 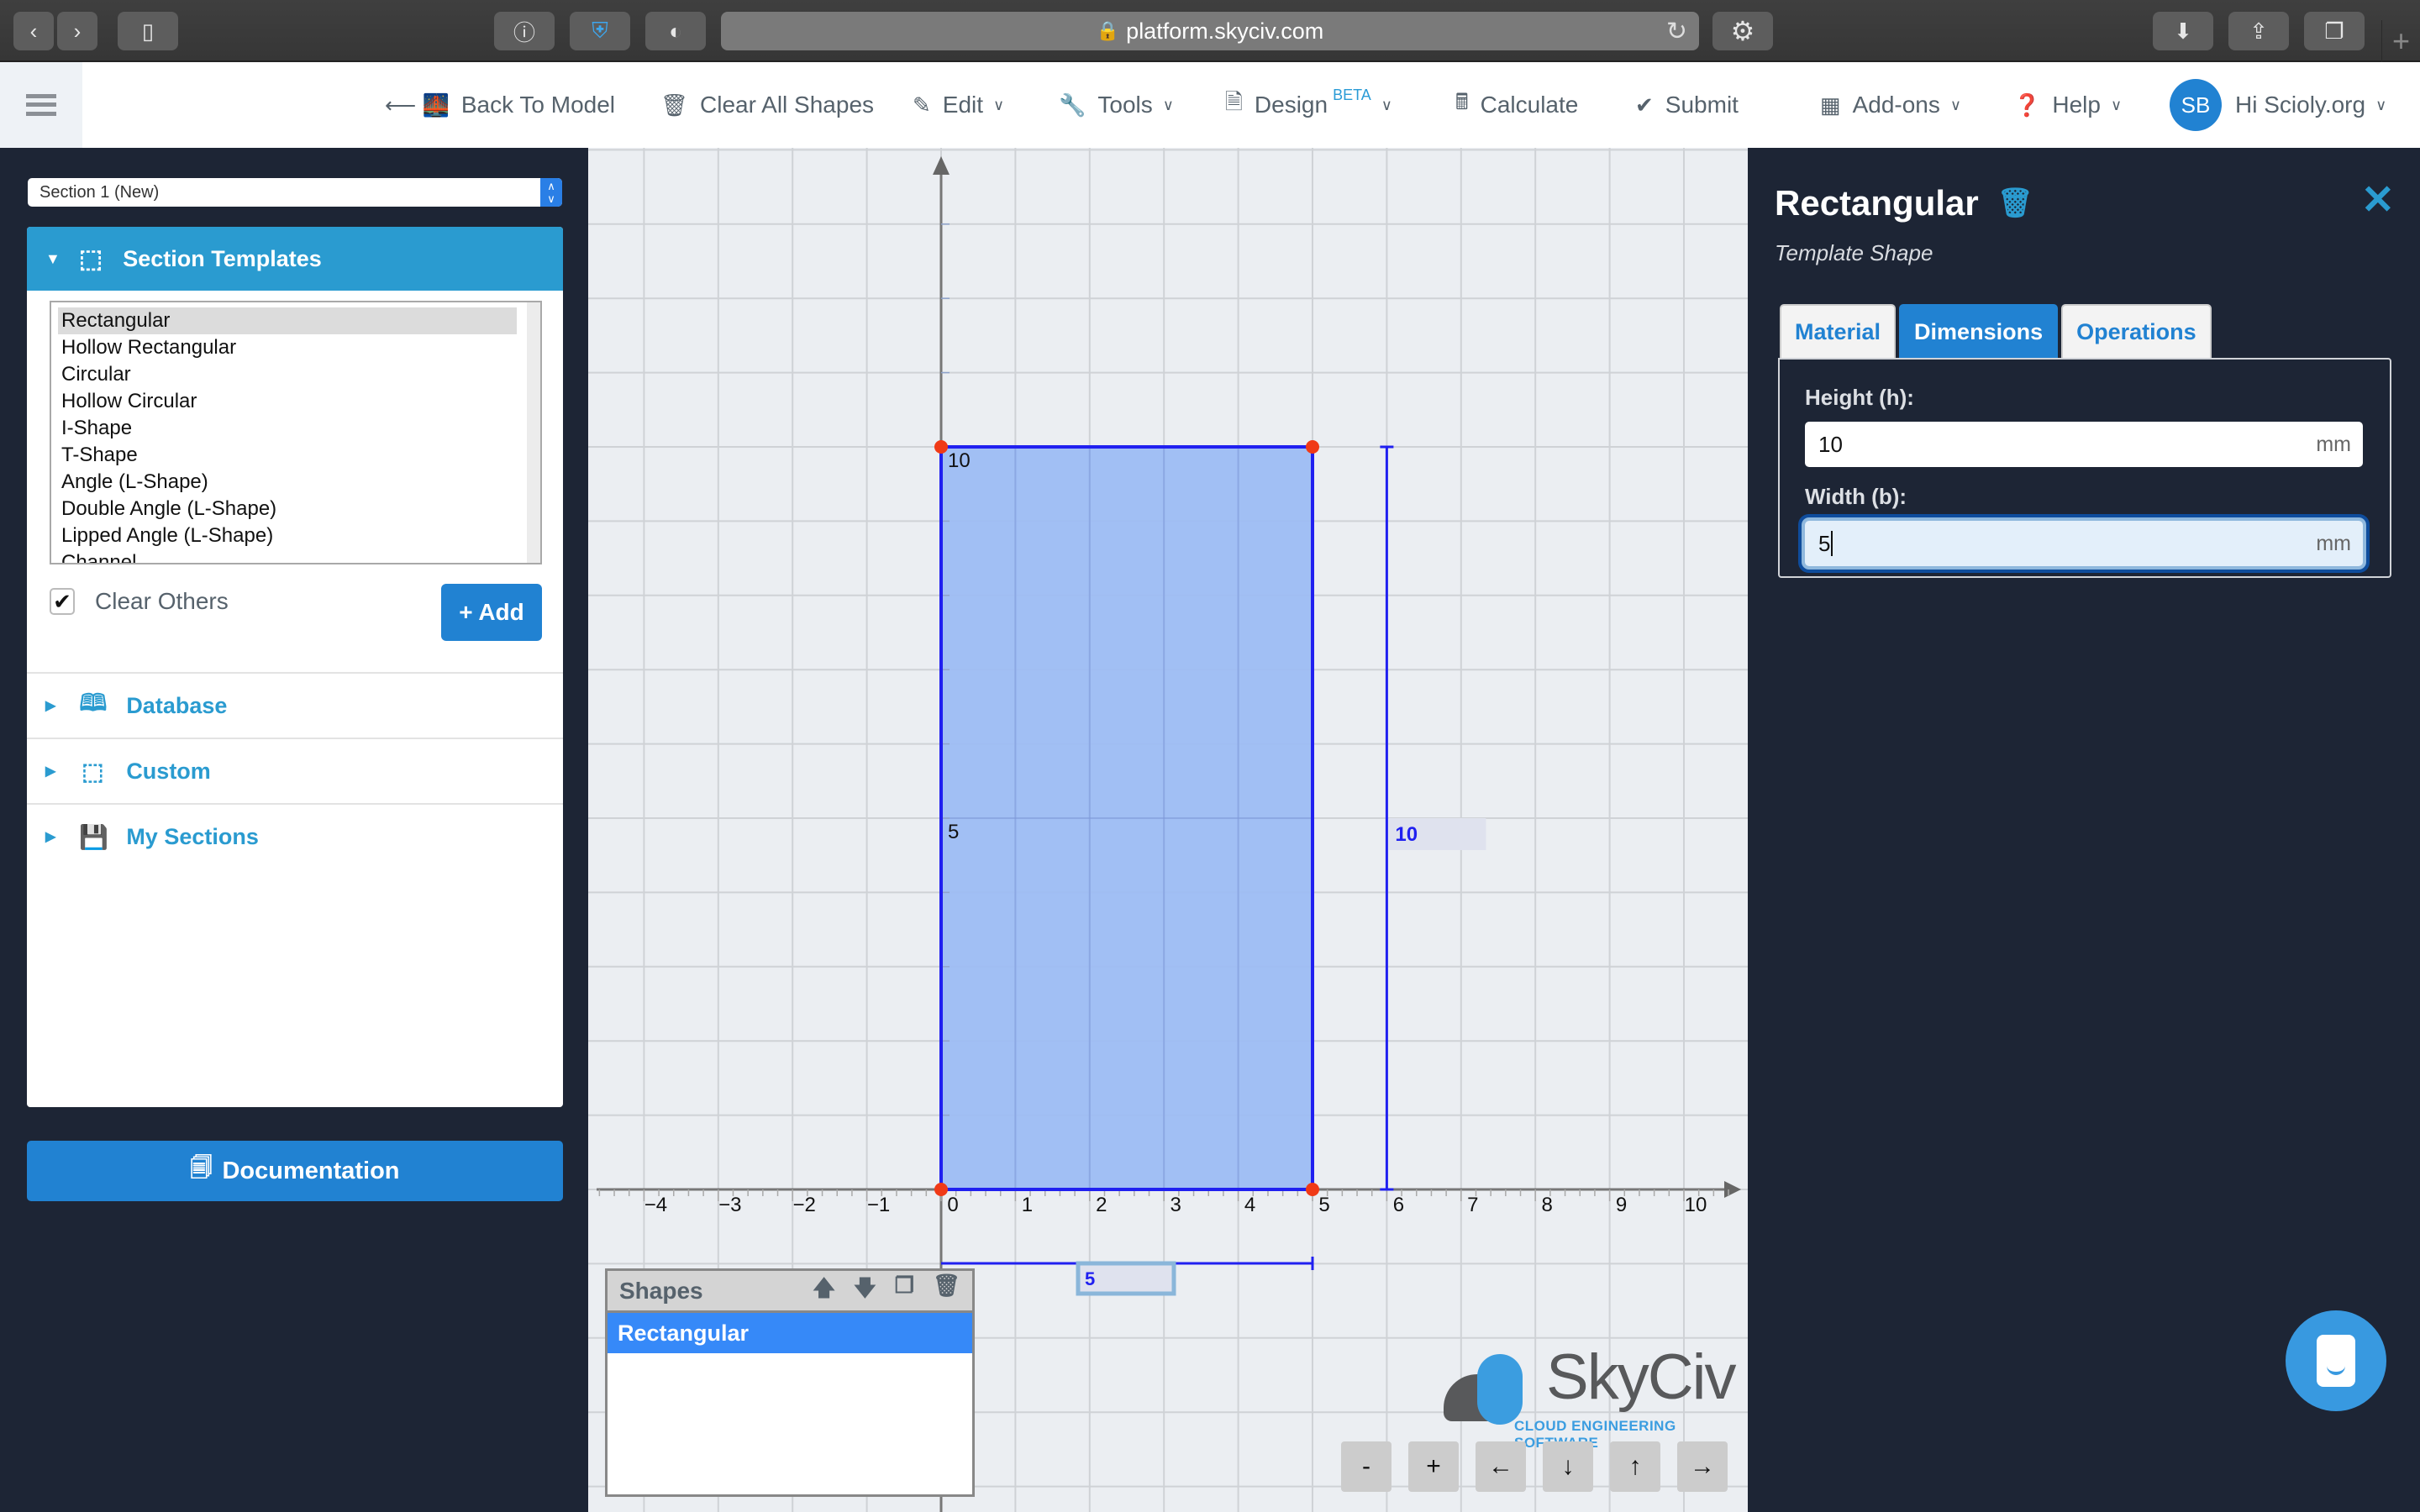 What do you see at coordinates (93, 771) in the screenshot?
I see `vector-shape-icon: ⬚` at bounding box center [93, 771].